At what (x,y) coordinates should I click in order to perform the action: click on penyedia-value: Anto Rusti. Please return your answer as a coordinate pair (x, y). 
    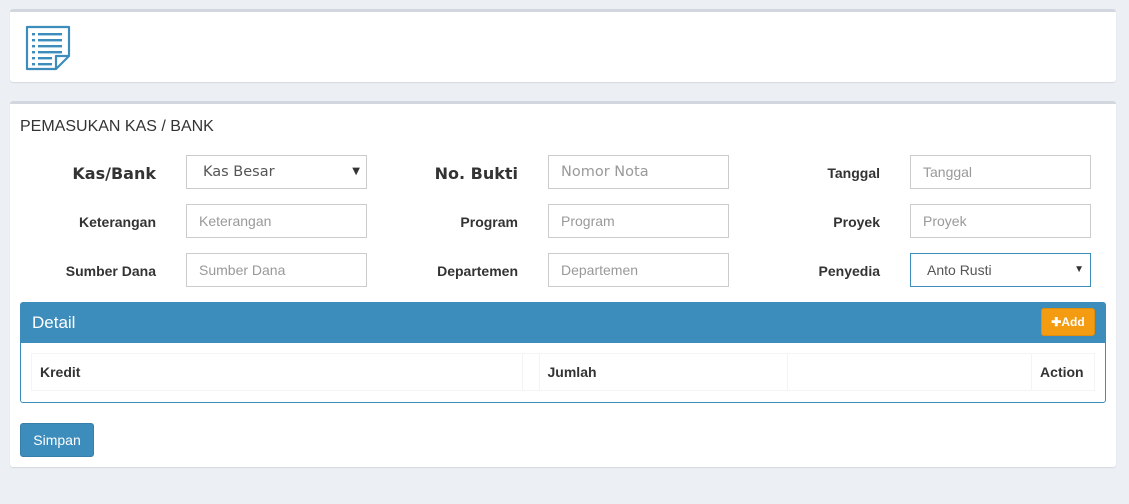
    Looking at the image, I should click on (959, 270).